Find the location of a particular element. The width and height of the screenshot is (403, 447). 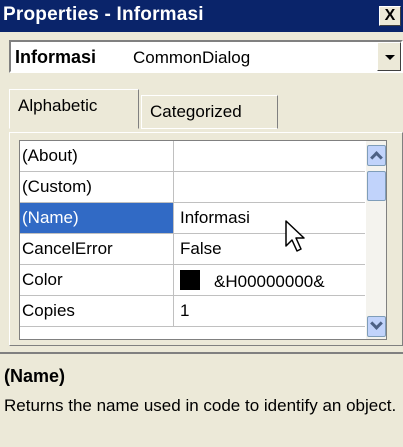

property-row-cancelerror: CancelError False is located at coordinates (192, 249).